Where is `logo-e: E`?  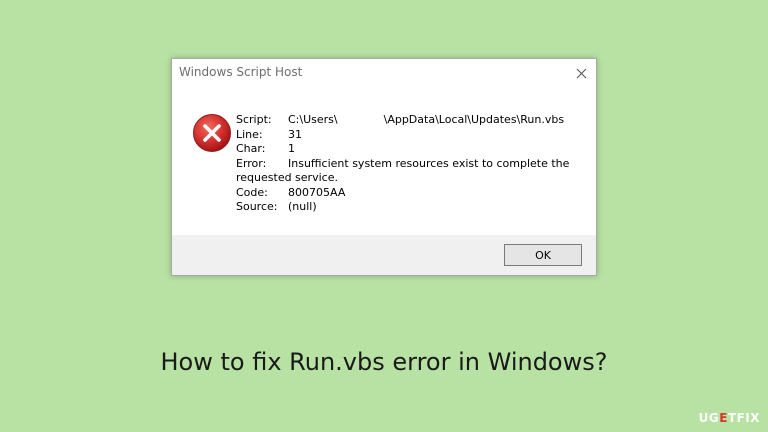
logo-e: E is located at coordinates (723, 418).